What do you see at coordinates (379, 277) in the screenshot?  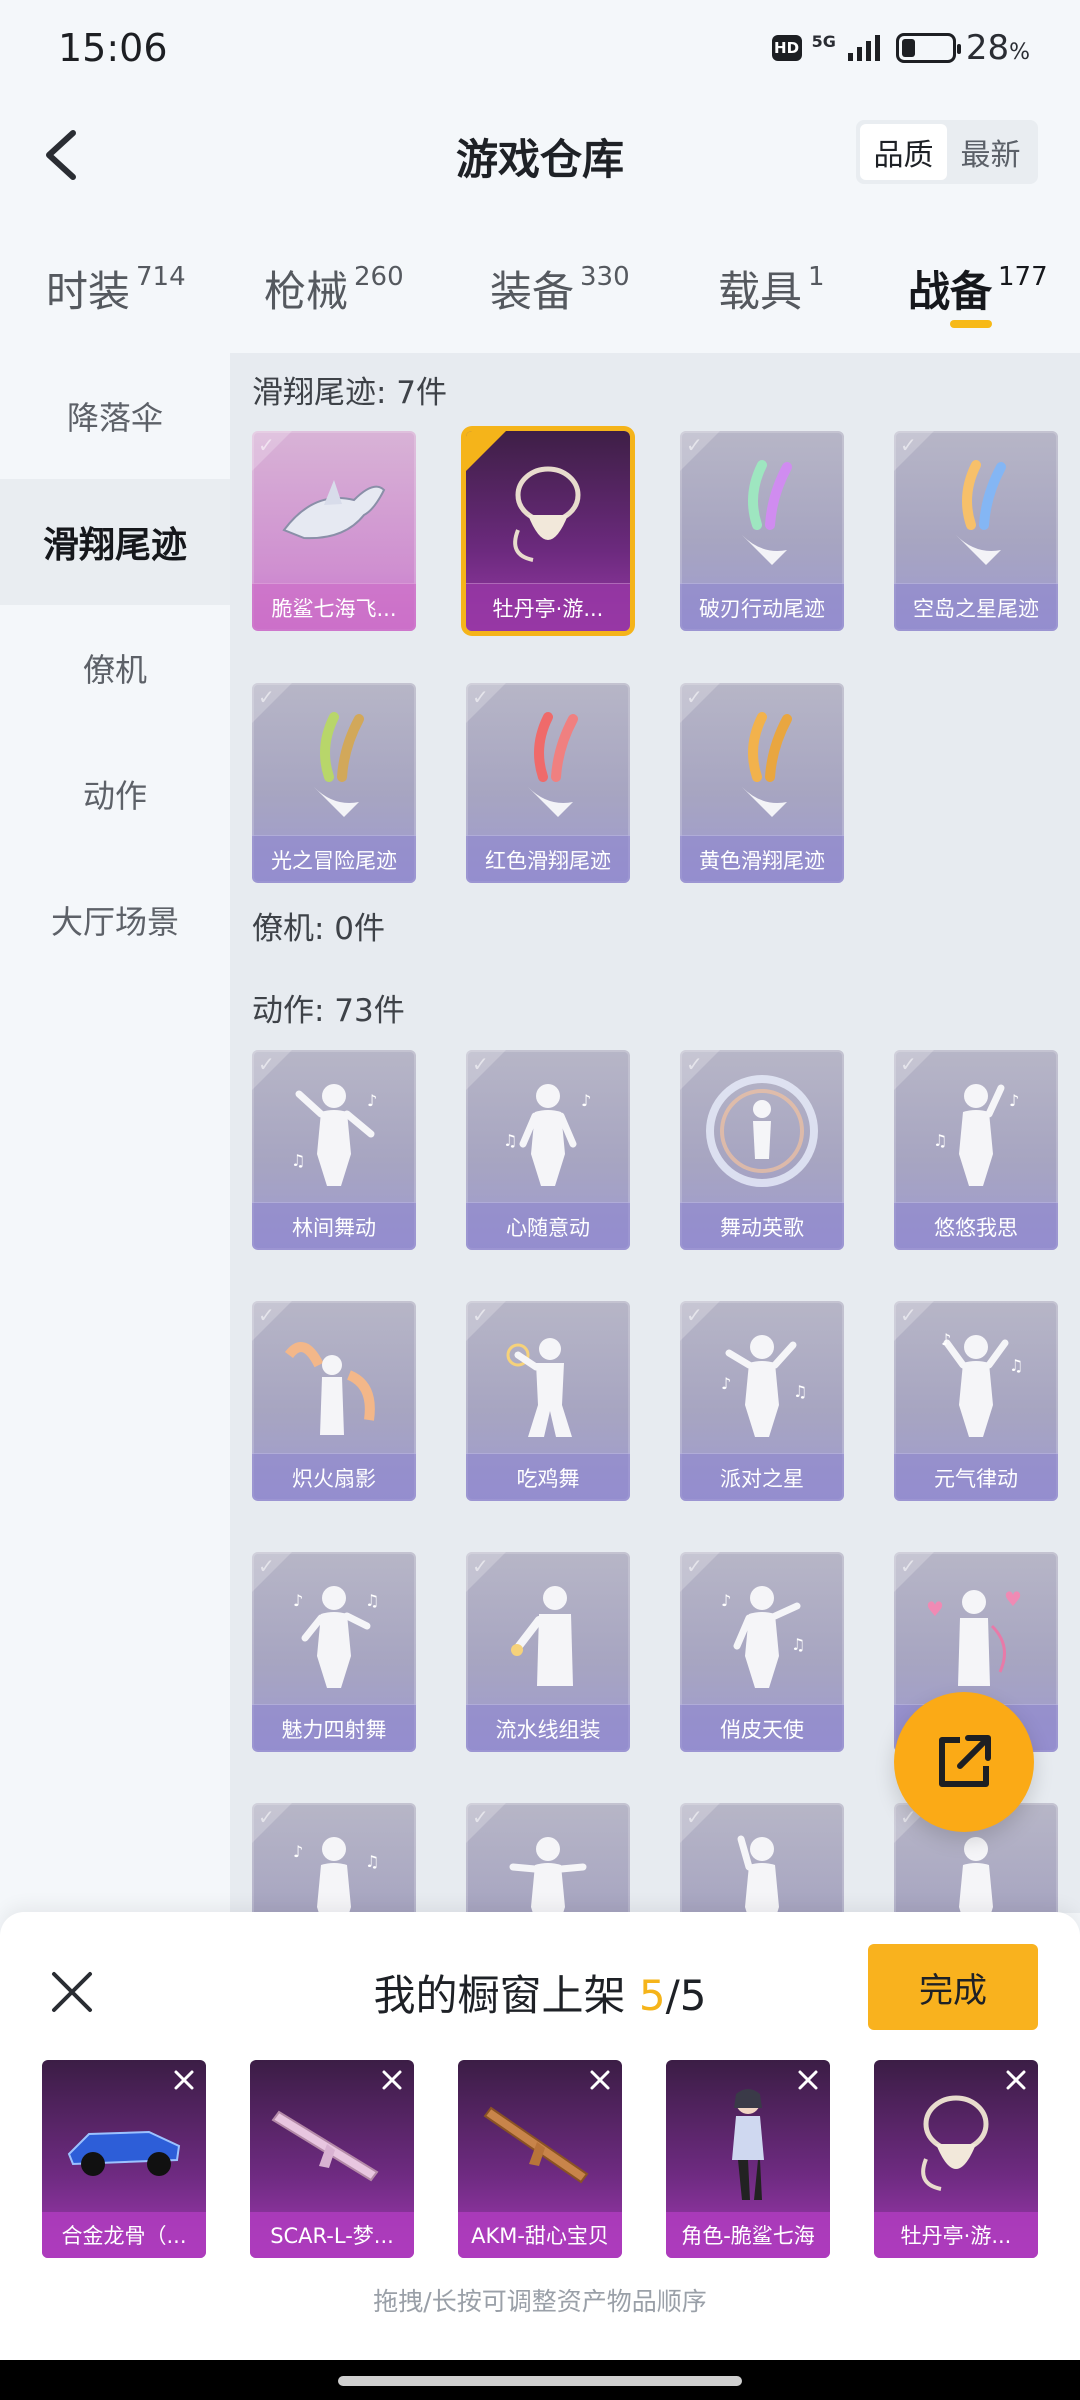 I see `tab-count: 260` at bounding box center [379, 277].